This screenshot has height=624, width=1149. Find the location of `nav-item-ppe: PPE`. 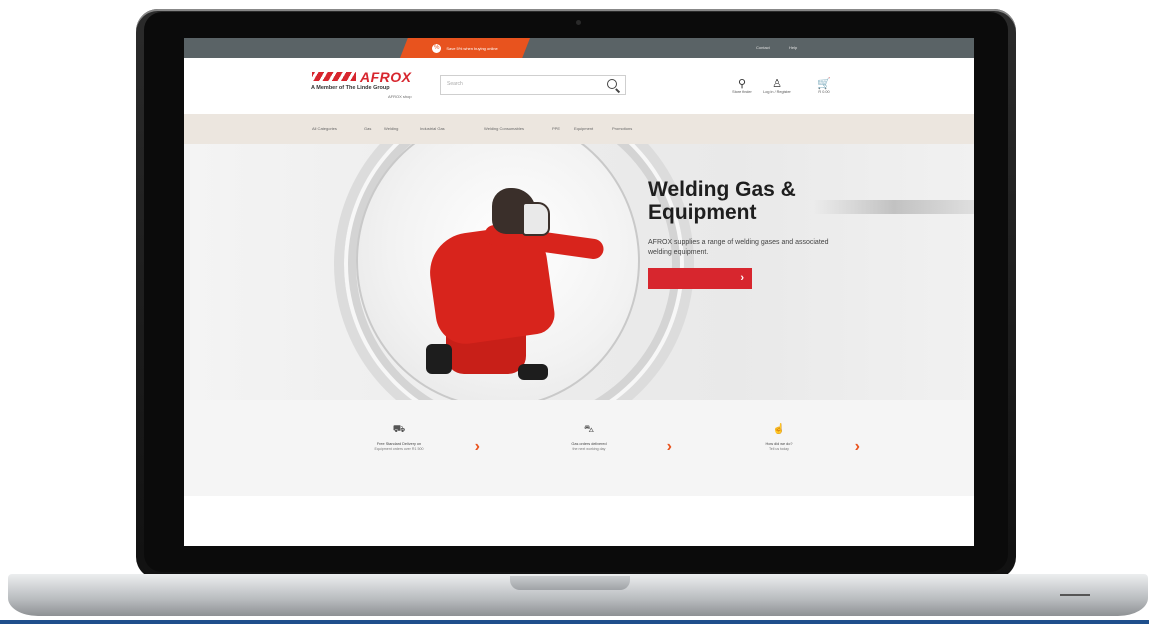

nav-item-ppe: PPE is located at coordinates (556, 128).